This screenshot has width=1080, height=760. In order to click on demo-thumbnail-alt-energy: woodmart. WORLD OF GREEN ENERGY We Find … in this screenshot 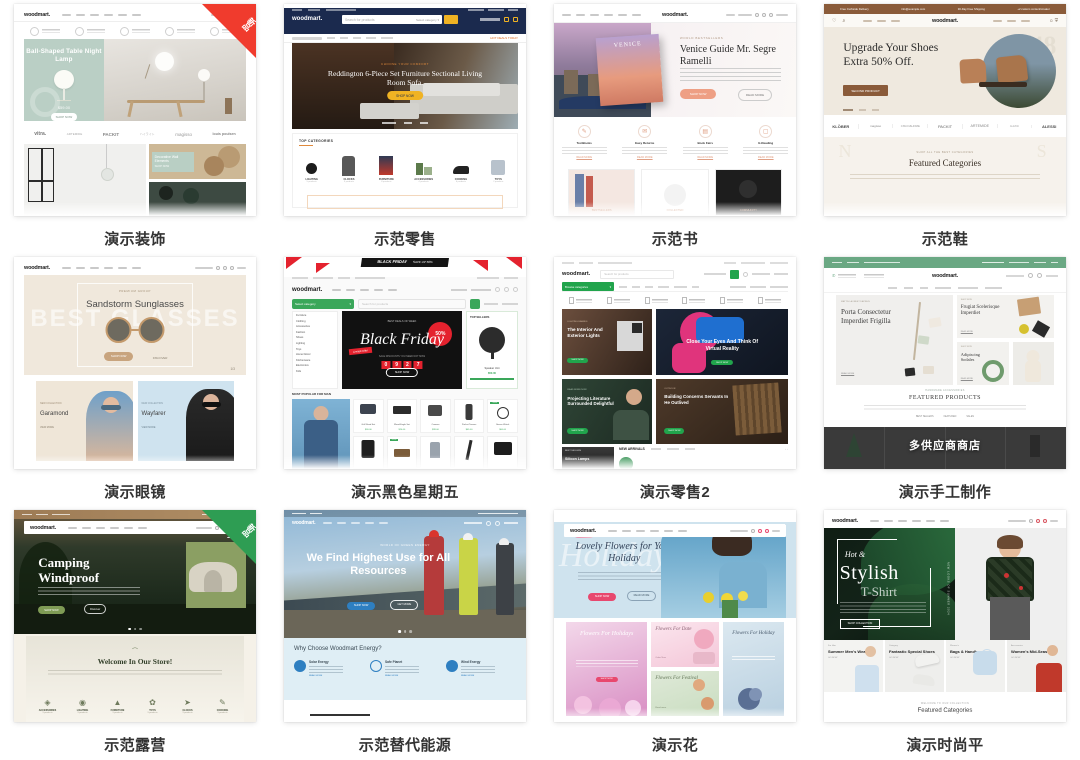, I will do `click(405, 616)`.